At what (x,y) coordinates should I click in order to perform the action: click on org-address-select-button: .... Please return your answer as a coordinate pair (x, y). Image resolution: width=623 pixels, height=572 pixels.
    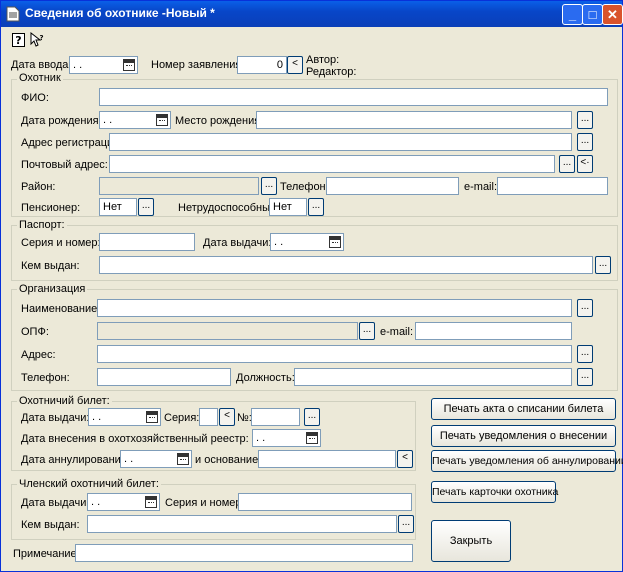
    Looking at the image, I should click on (585, 354).